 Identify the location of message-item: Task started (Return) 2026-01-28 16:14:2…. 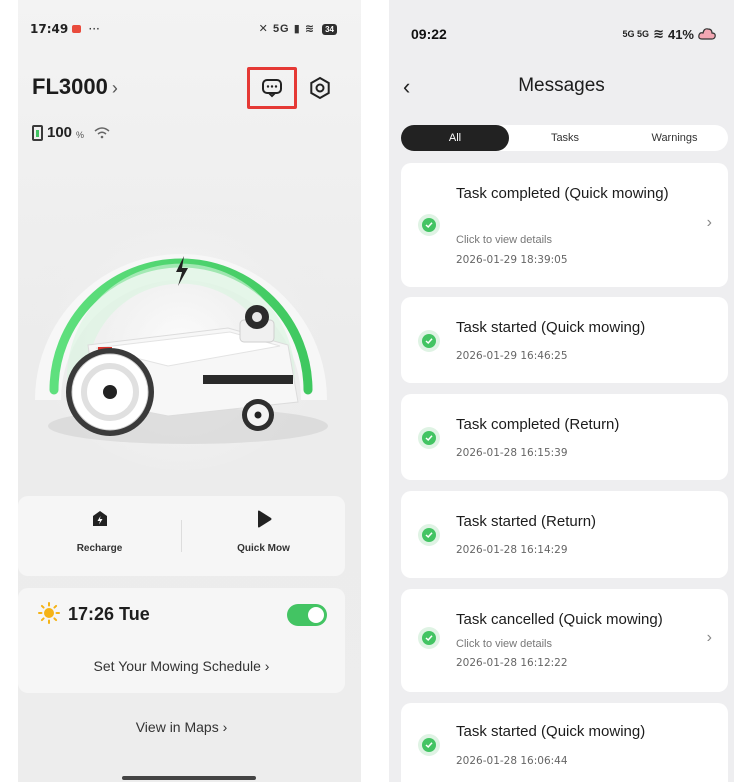
(564, 534).